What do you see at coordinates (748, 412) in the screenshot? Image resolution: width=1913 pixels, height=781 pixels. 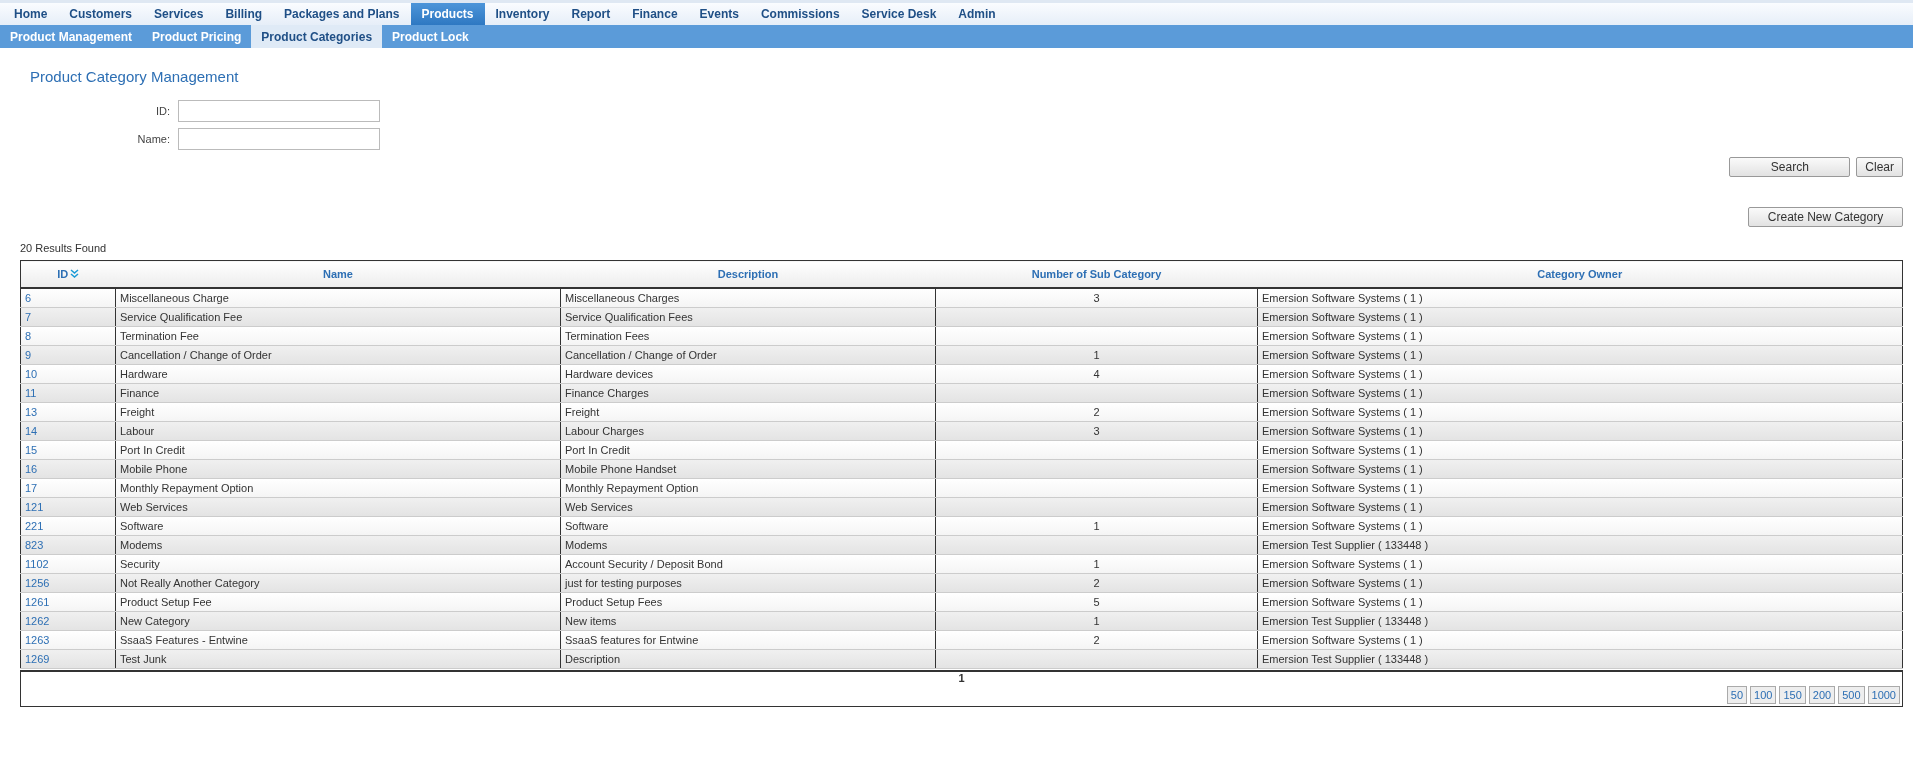 I see `table-cell: Freight` at bounding box center [748, 412].